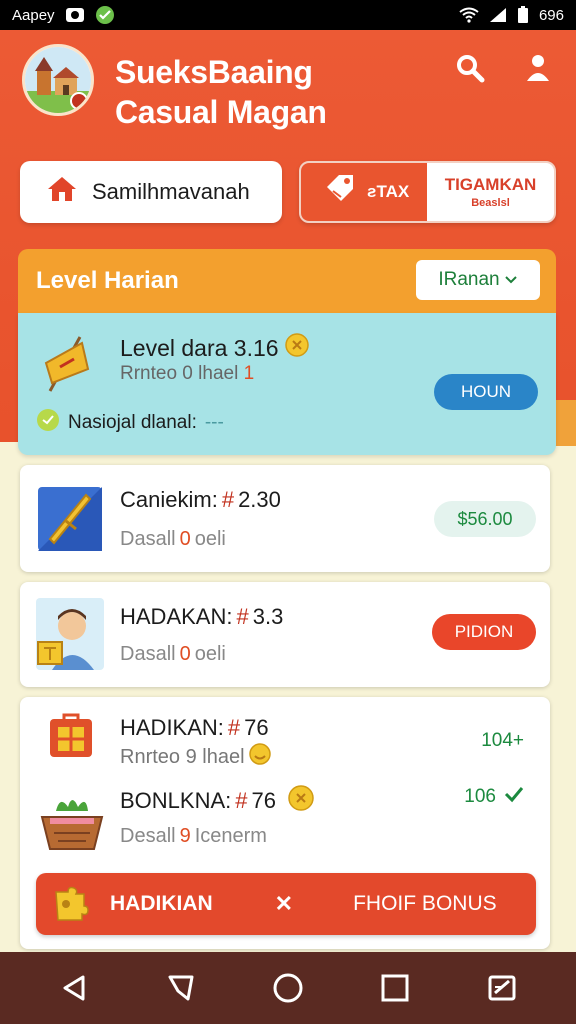 The image size is (576, 1024). What do you see at coordinates (176, 616) in the screenshot?
I see `item-title-label: HADAKAN:` at bounding box center [176, 616].